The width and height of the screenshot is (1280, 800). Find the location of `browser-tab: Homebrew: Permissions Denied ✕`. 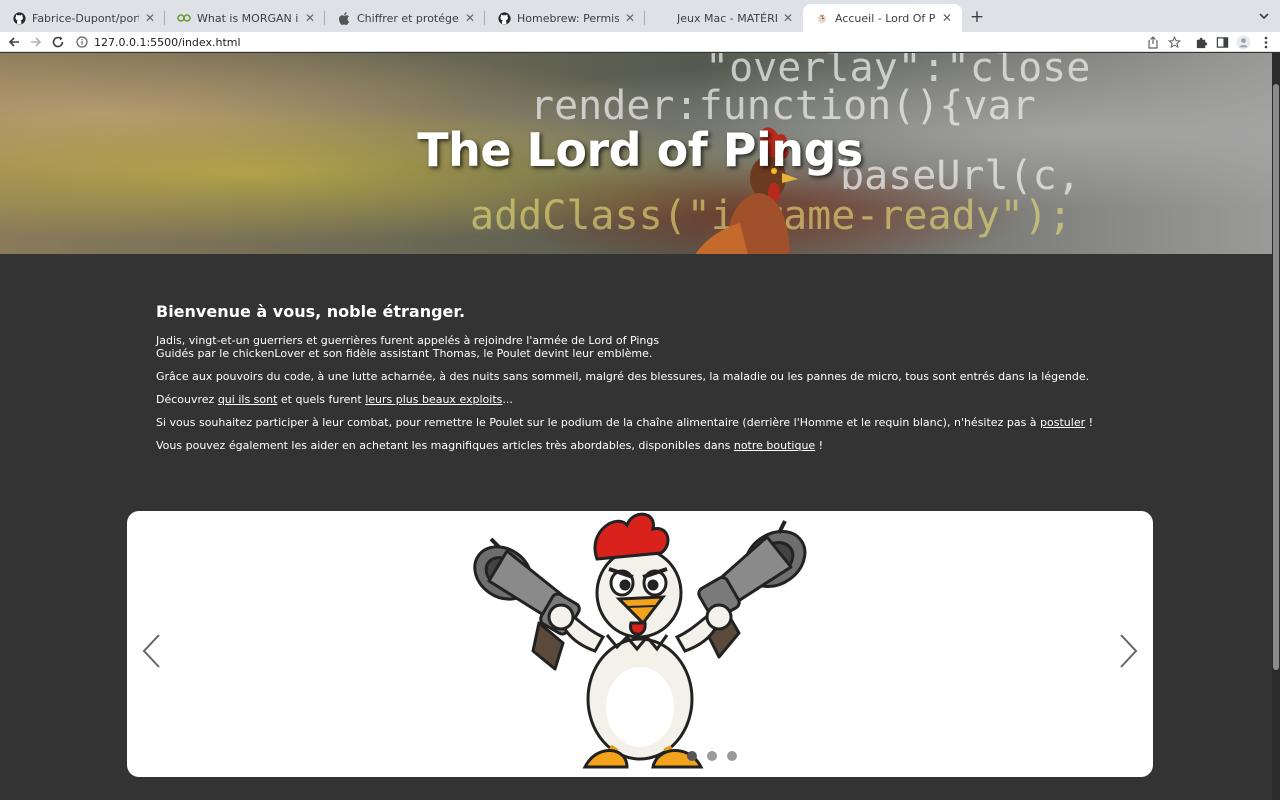

browser-tab: Homebrew: Permissions Denied ✕ is located at coordinates (565, 18).